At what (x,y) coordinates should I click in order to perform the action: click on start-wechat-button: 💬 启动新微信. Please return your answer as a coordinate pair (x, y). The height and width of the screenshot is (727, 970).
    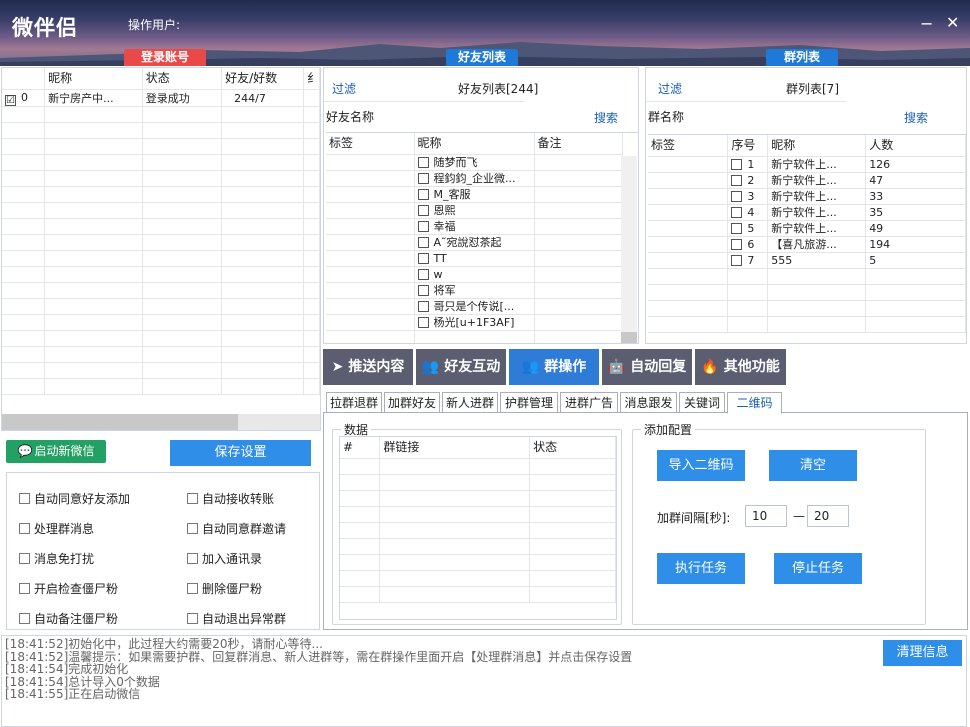
    Looking at the image, I should click on (56, 451).